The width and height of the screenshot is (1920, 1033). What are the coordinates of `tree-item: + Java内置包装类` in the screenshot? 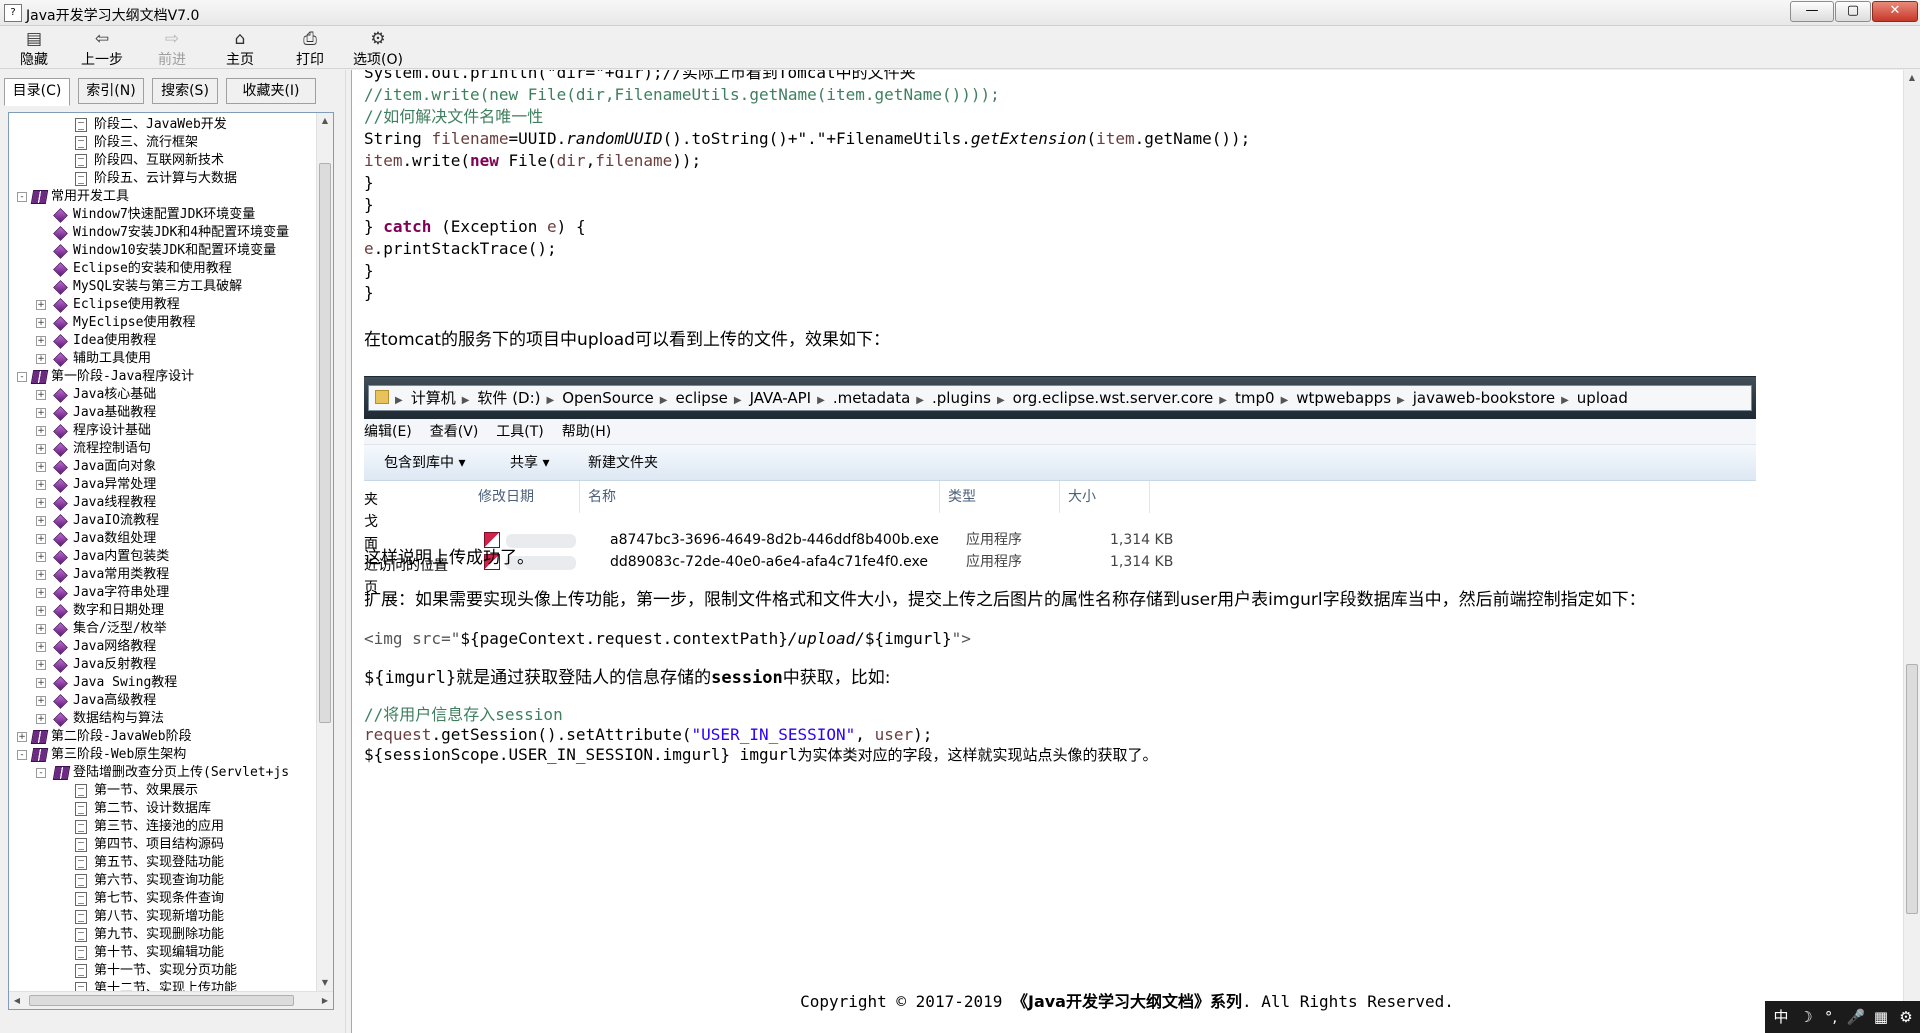 It's located at (162, 557).